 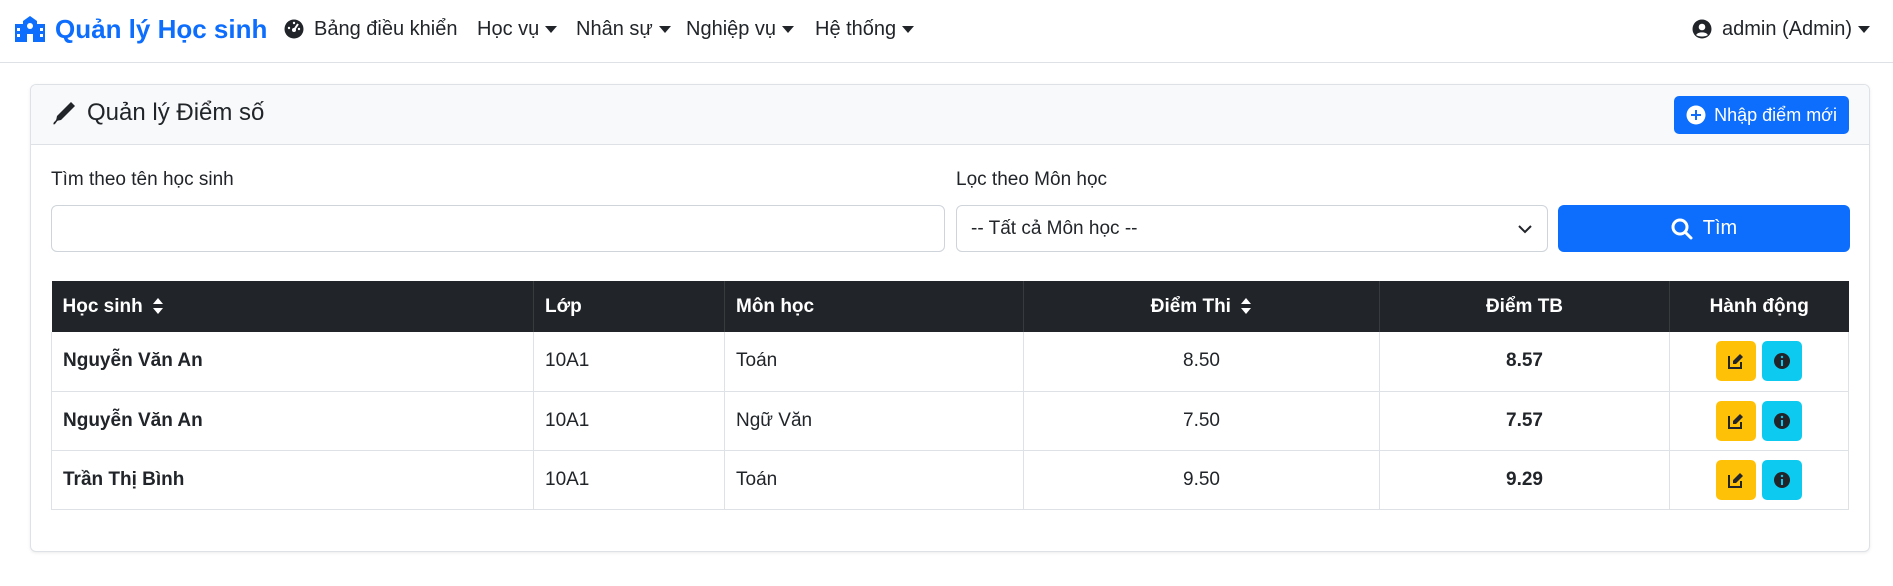 I want to click on brand-link: Quản lý Học sinh, so click(x=141, y=29).